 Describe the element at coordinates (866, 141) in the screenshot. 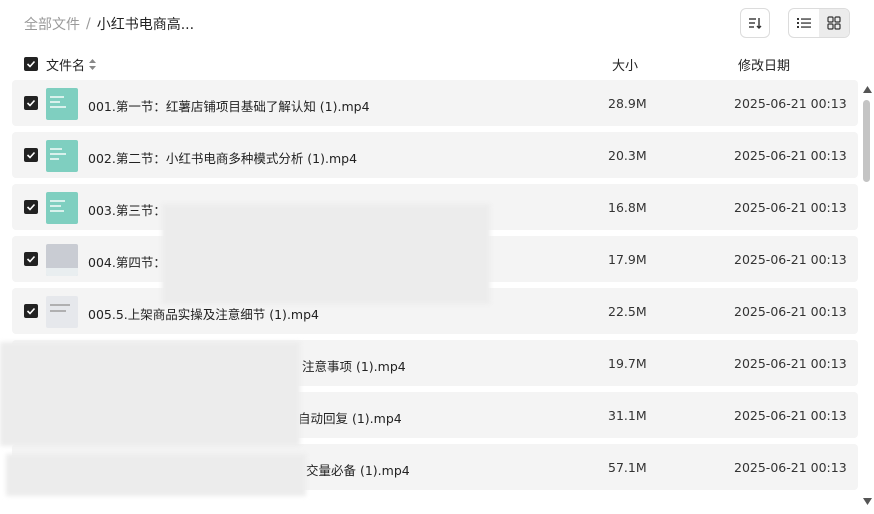

I see `scrollbar-thumb` at that location.